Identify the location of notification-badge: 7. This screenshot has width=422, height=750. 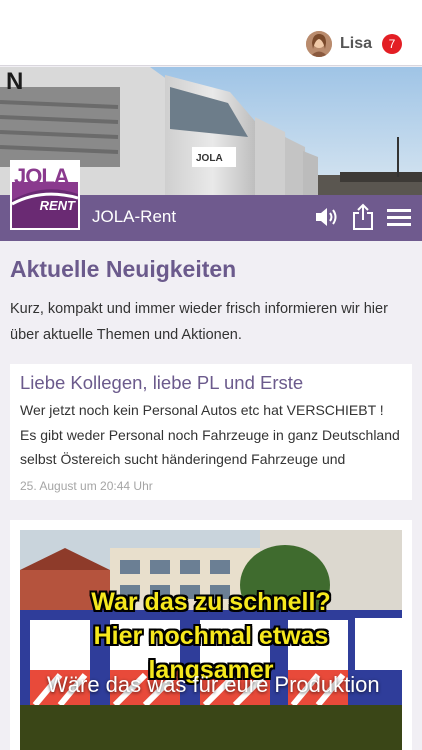
(392, 44).